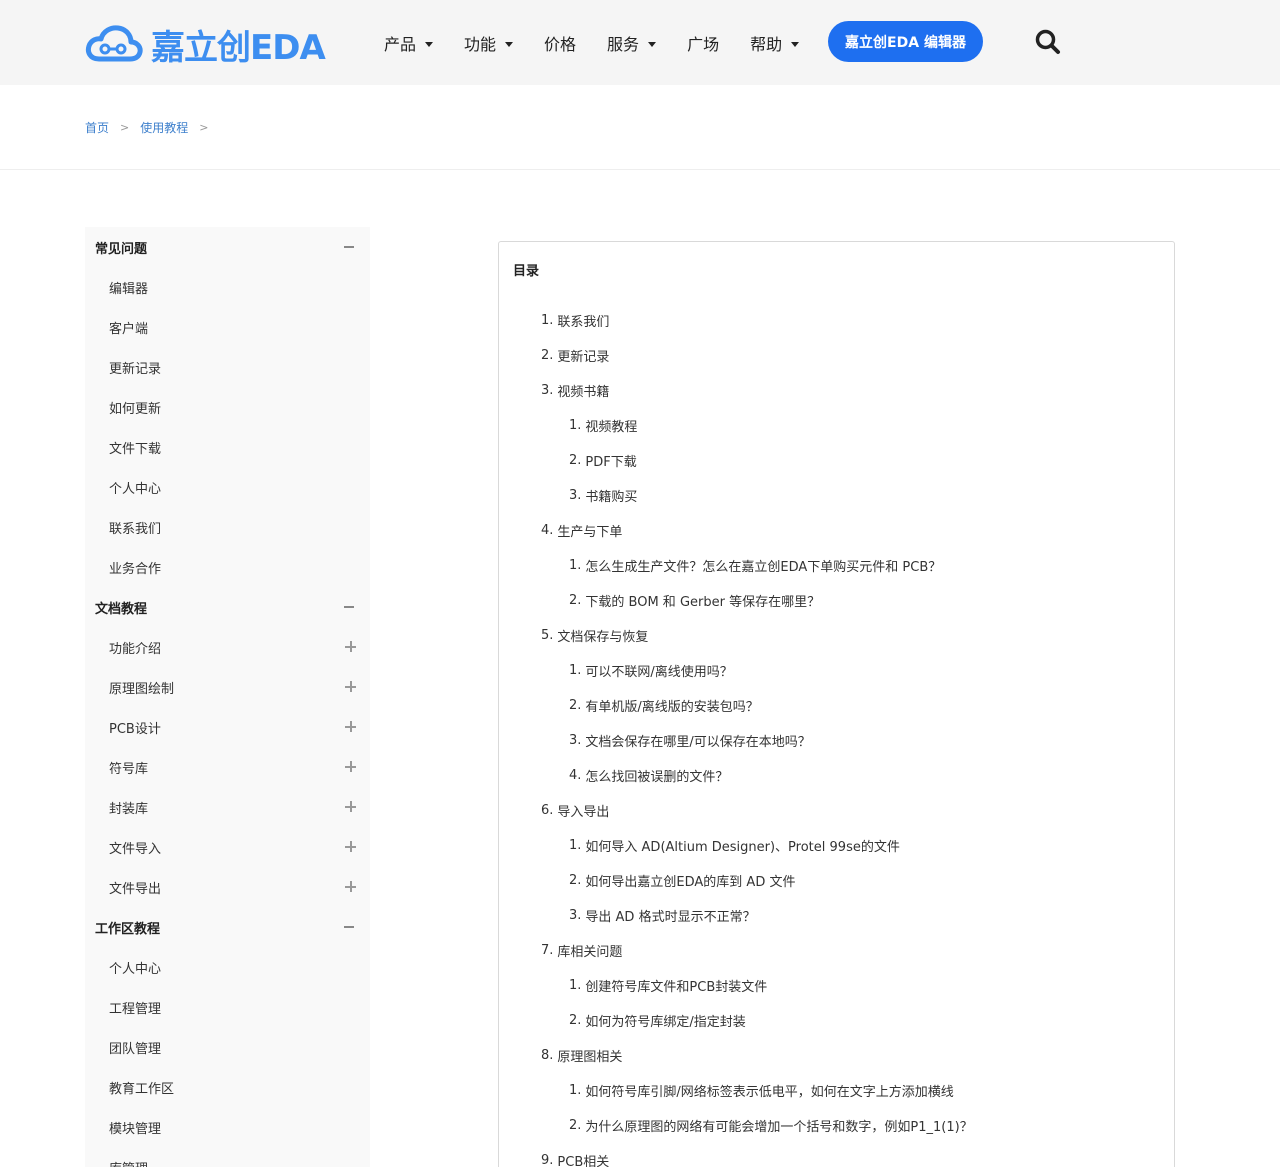  Describe the element at coordinates (114, 43) in the screenshot. I see `cloud-logo-icon` at that location.